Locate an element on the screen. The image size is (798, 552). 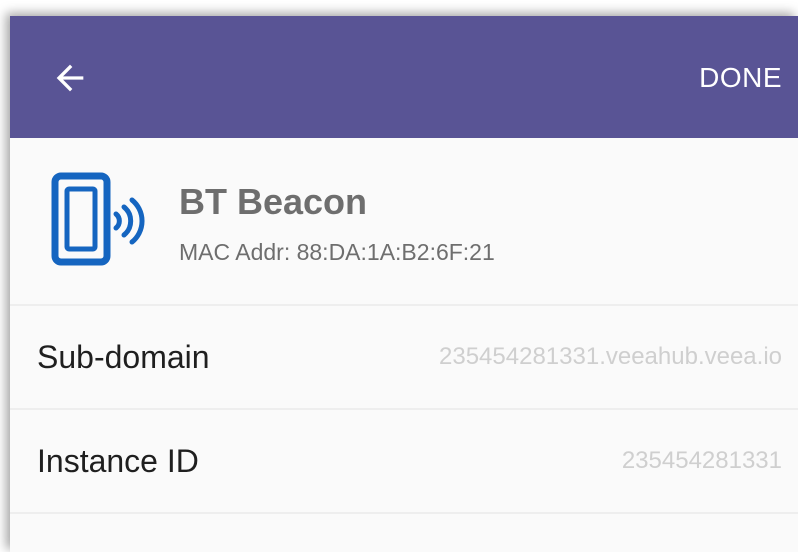
row-label: Instance ID is located at coordinates (118, 460).